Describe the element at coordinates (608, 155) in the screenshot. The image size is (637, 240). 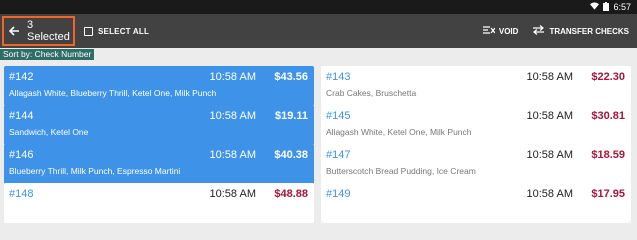
I see `check-amount: $18.59` at that location.